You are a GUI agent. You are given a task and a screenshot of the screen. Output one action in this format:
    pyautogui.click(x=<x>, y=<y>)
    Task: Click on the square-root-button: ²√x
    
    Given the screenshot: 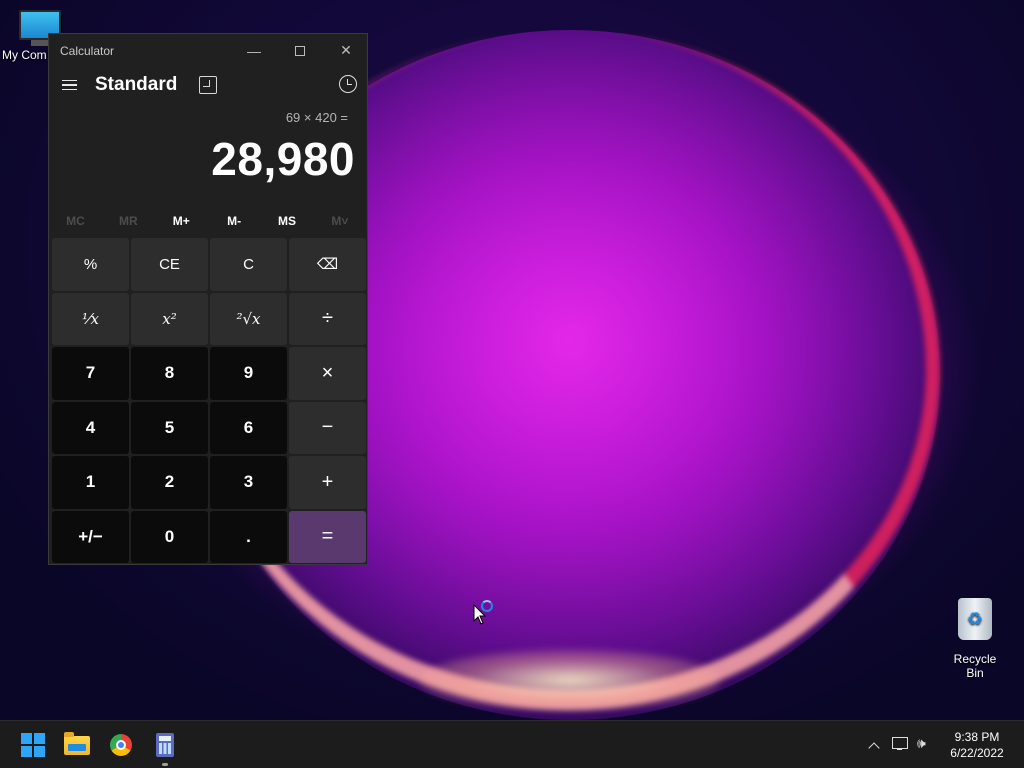 What is the action you would take?
    pyautogui.click(x=248, y=318)
    